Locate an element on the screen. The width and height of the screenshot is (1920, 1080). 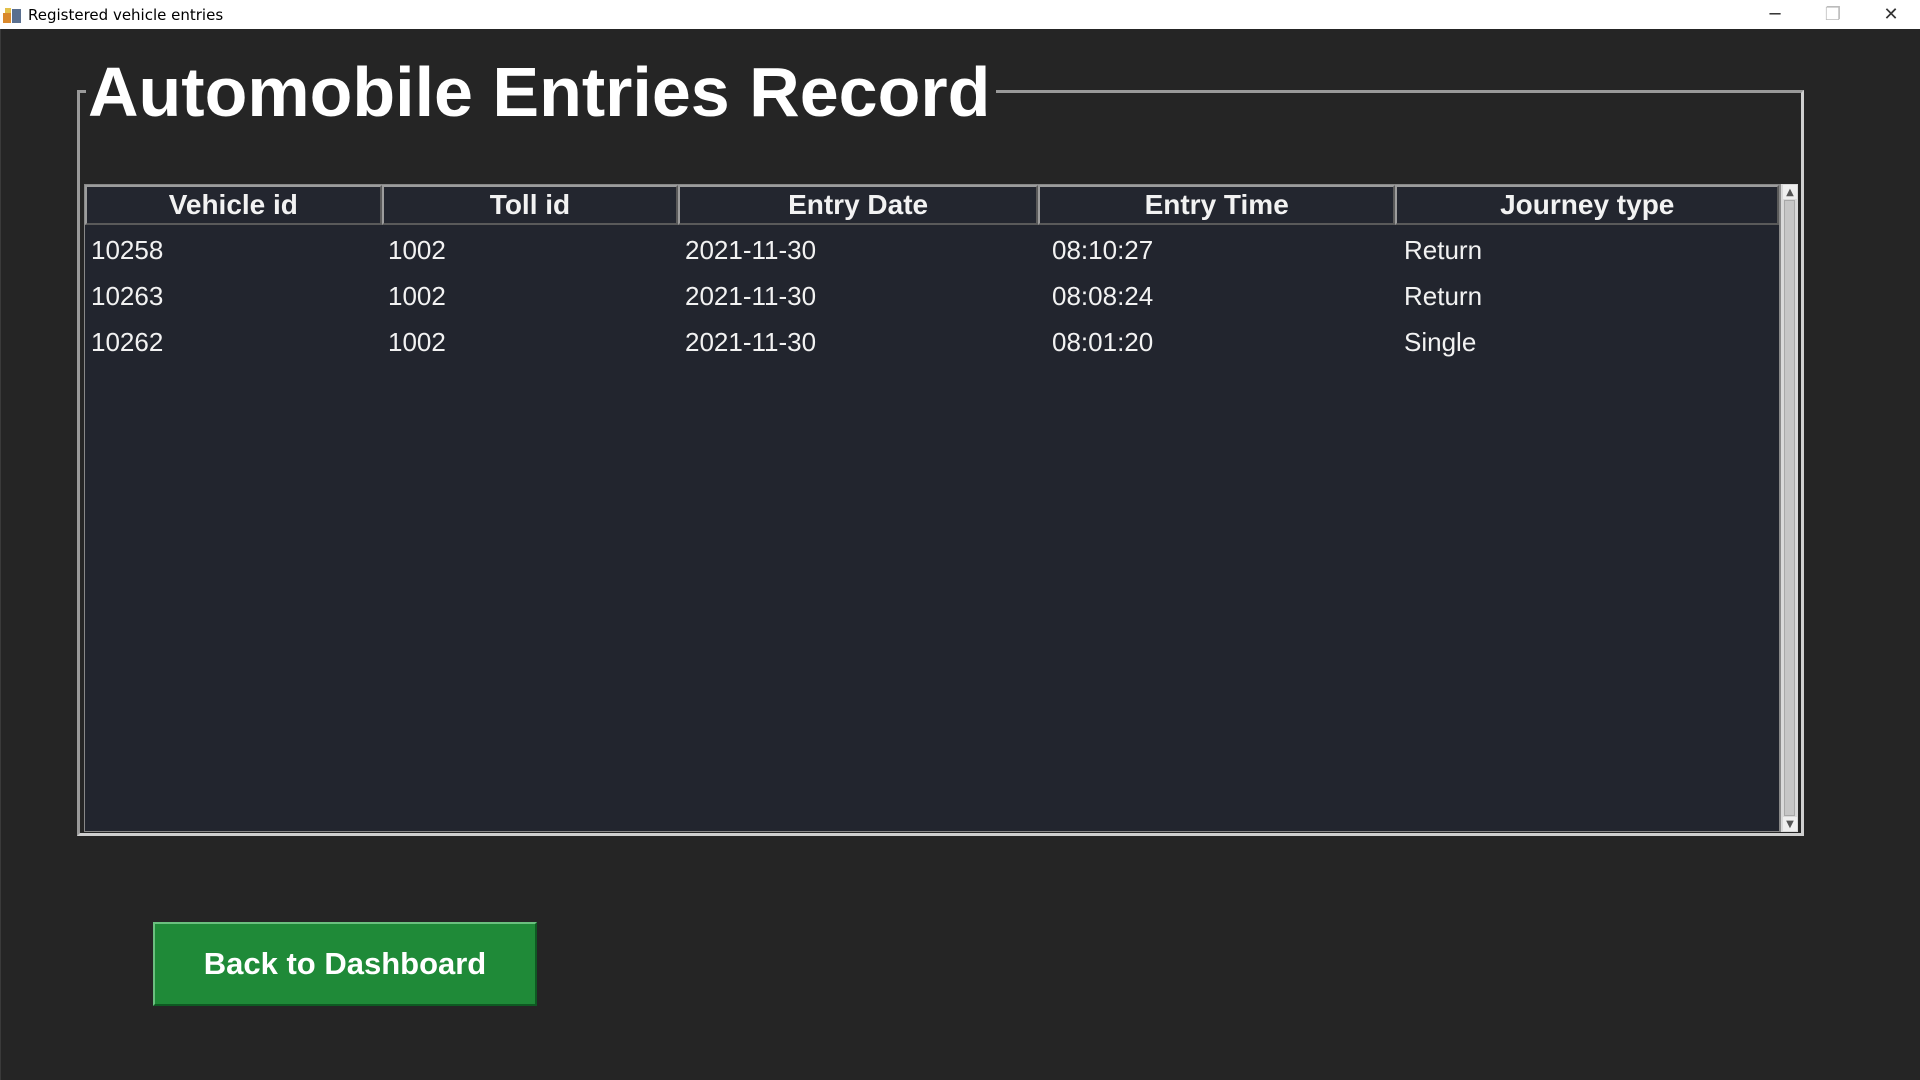
column-header-entry-date: Entry Date is located at coordinates (858, 205).